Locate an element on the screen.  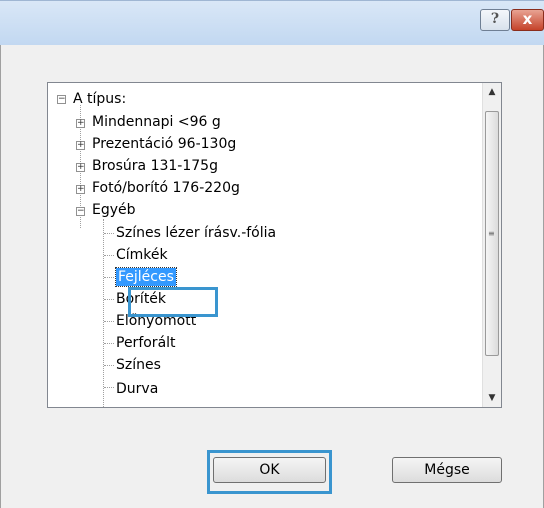
scrollbar-thumb: ≡ is located at coordinates (492, 233).